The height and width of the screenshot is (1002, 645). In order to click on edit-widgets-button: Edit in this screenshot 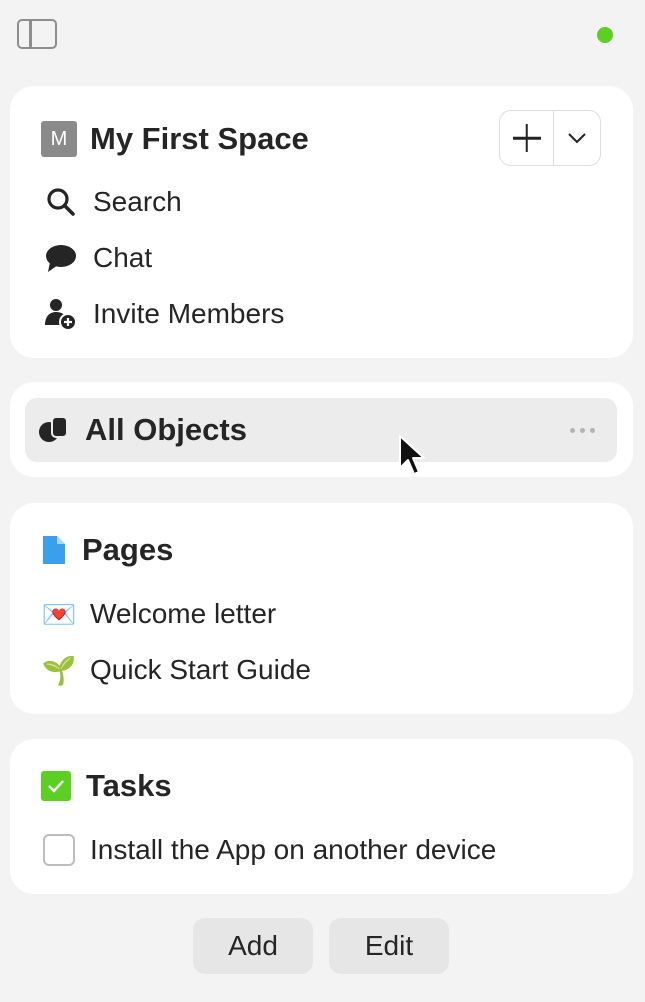, I will do `click(389, 946)`.